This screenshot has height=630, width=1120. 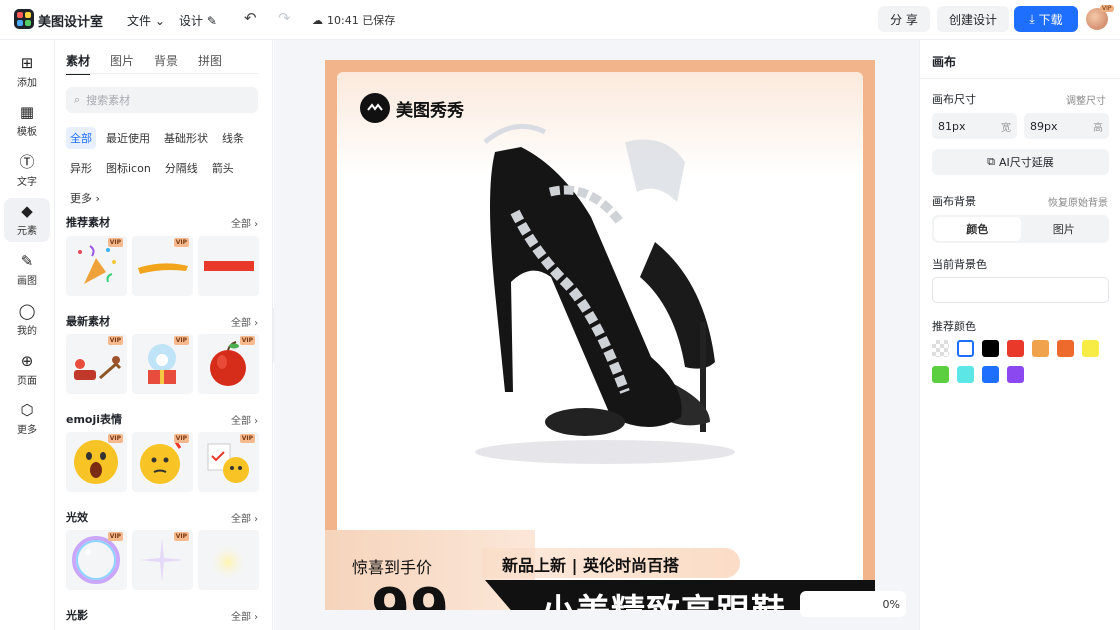 What do you see at coordinates (250, 18) in the screenshot?
I see `undo-icon: ↶` at bounding box center [250, 18].